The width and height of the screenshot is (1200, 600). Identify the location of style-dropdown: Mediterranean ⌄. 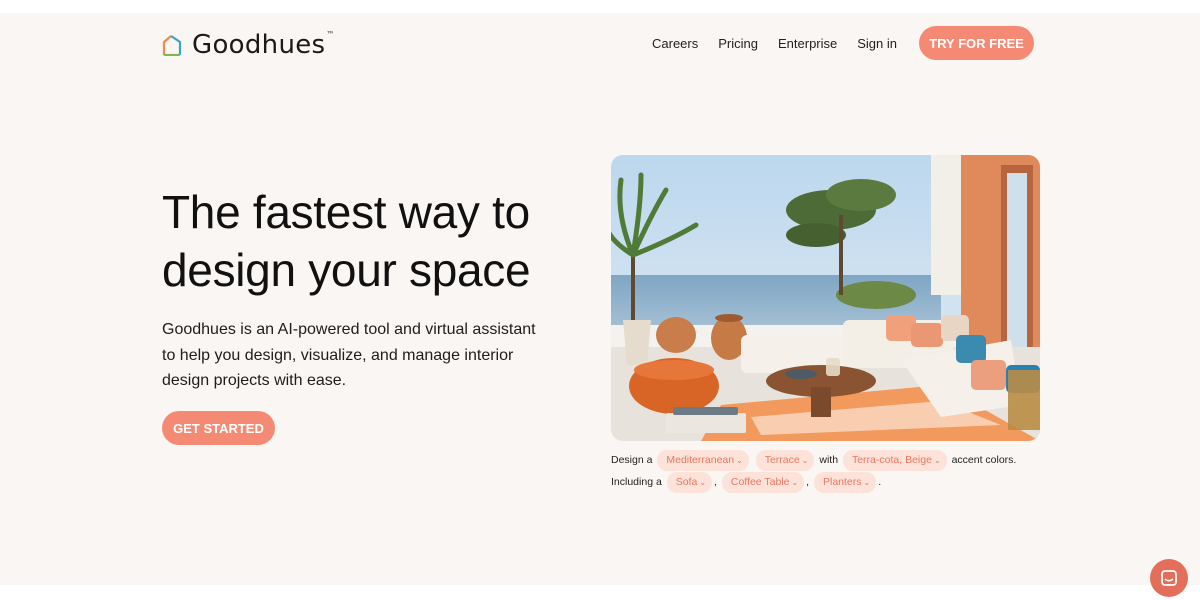
(703, 460).